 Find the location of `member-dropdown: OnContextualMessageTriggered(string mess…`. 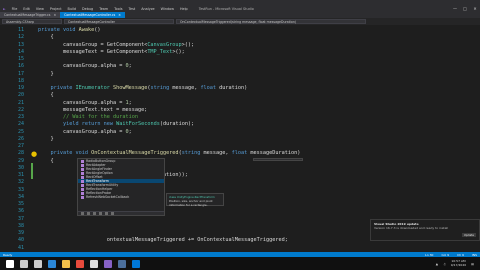

member-dropdown: OnContextualMessageTriggered(string mess… is located at coordinates (271, 21).